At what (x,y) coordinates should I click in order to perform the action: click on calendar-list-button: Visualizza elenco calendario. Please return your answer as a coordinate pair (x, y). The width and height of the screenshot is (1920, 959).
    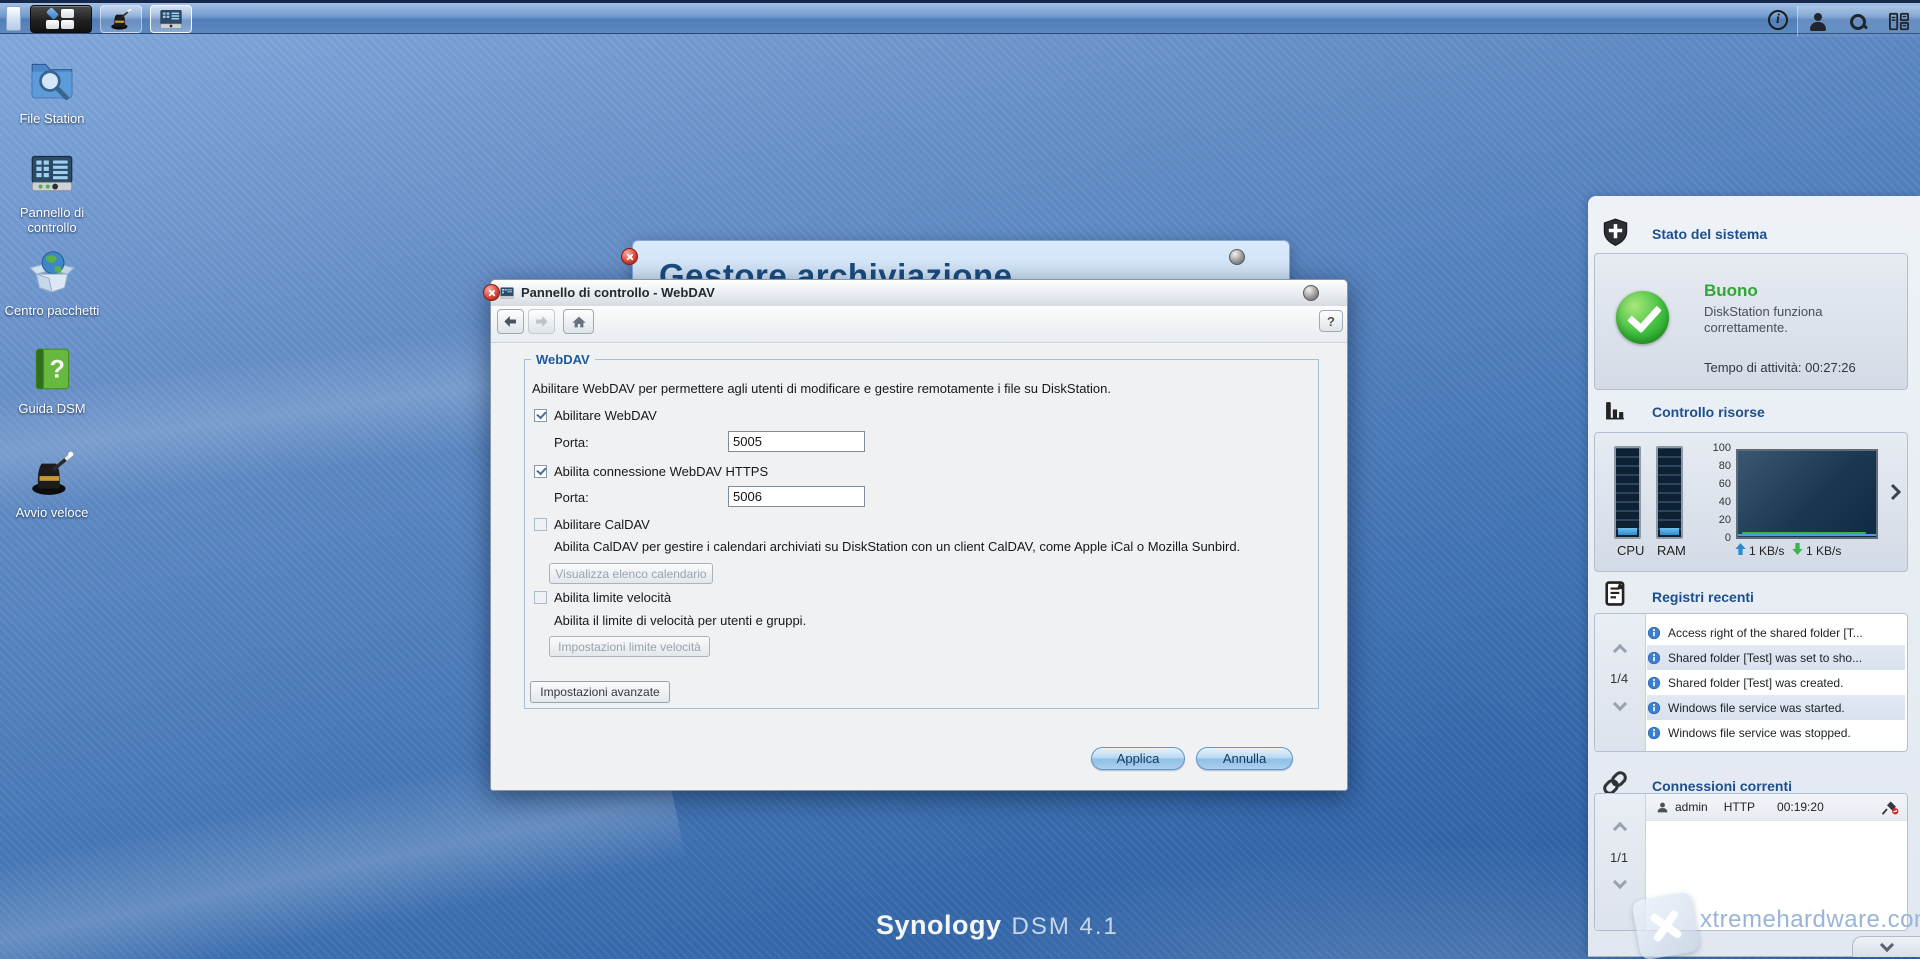
    Looking at the image, I should click on (631, 573).